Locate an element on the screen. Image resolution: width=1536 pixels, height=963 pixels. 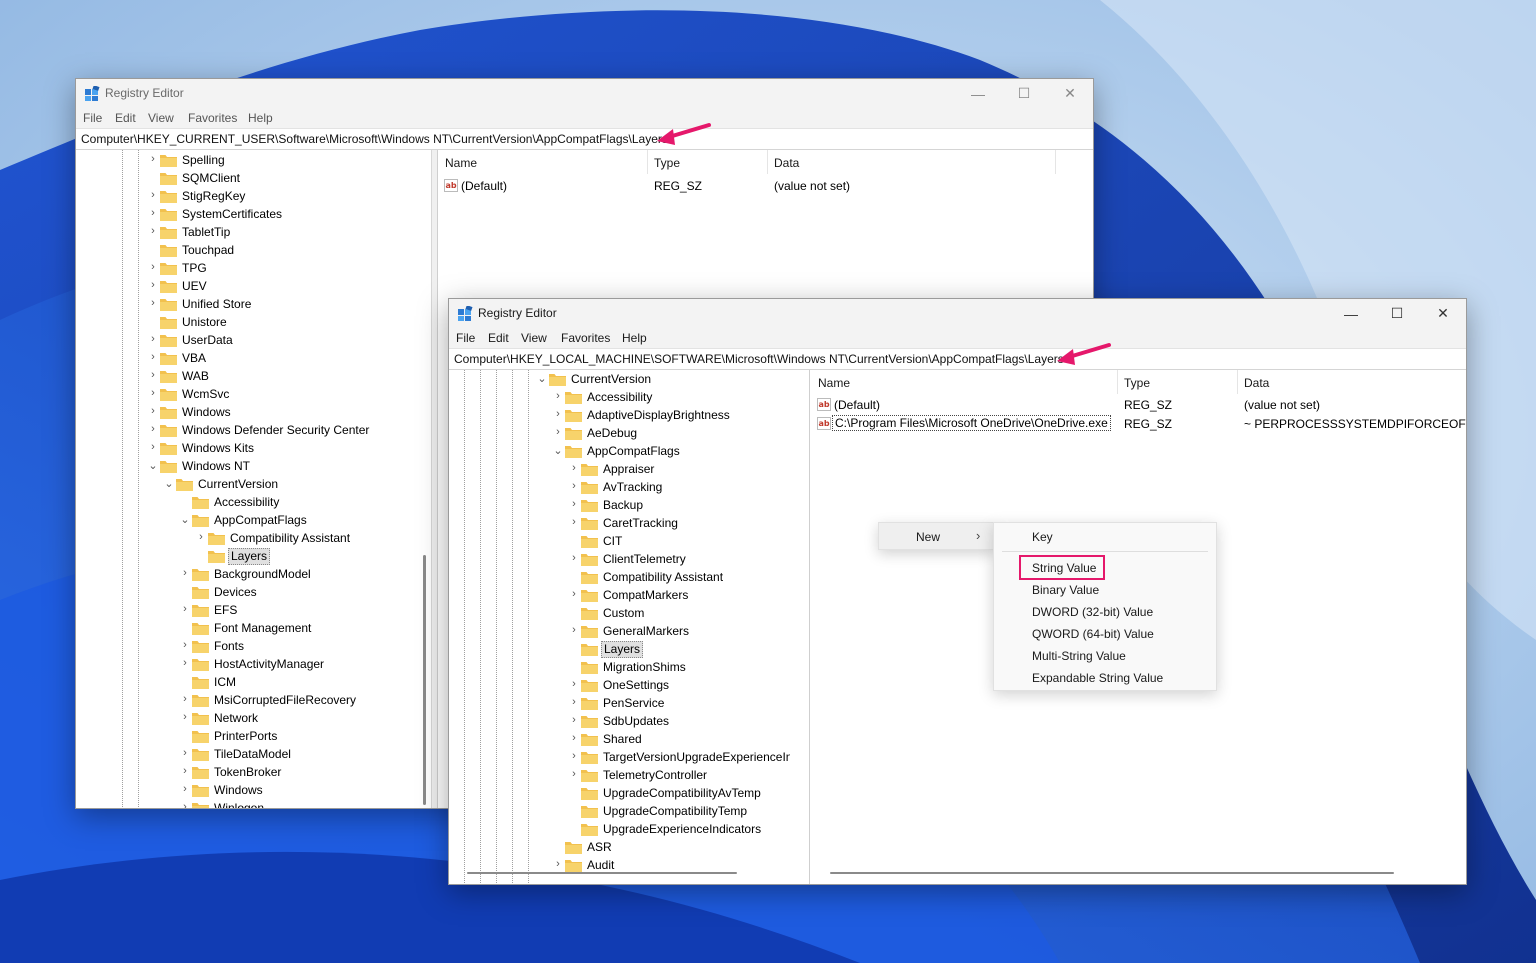
menu-item-key: Key is located at coordinates (1042, 537).